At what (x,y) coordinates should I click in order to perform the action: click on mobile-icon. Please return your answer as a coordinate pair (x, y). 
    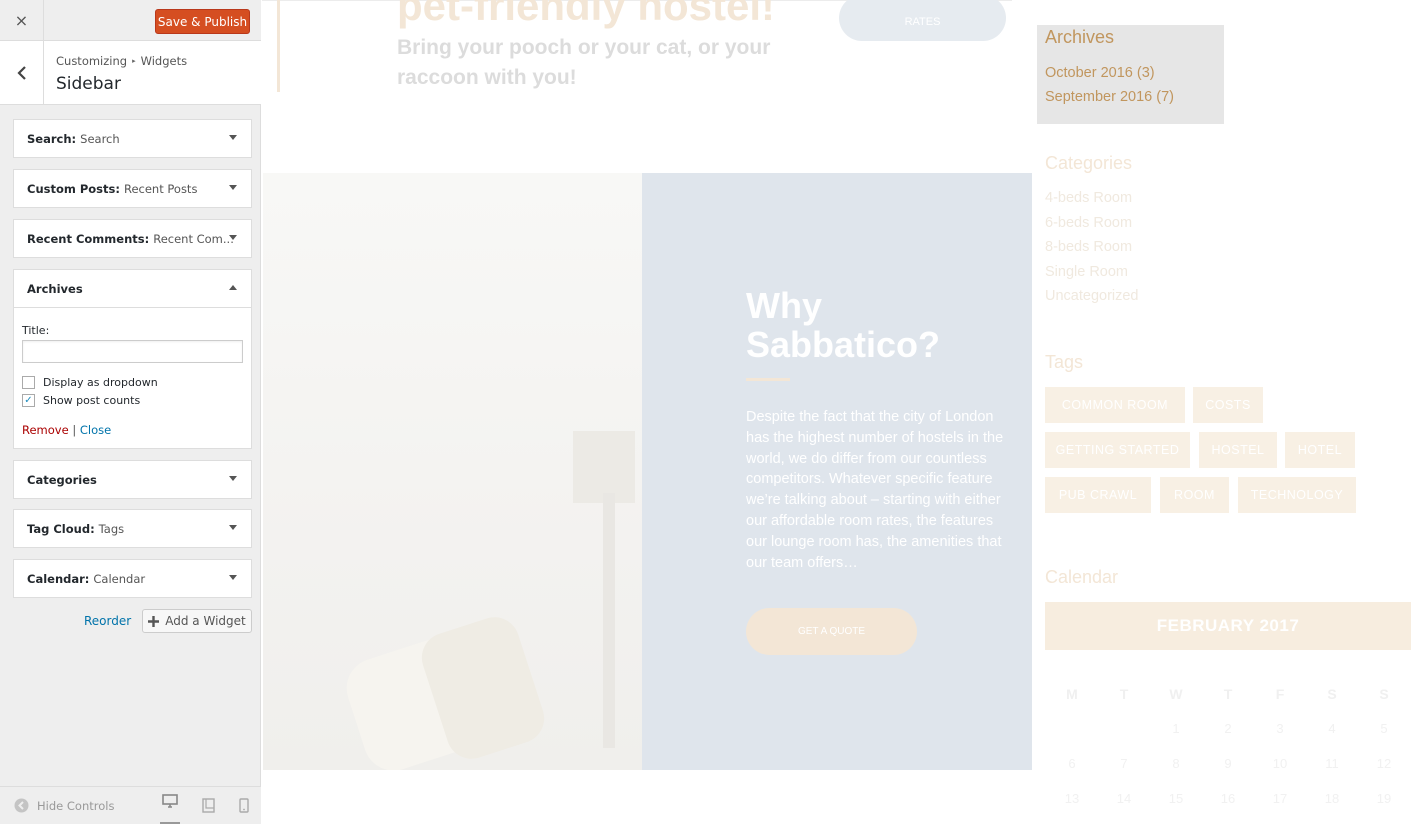
    Looking at the image, I should click on (244, 805).